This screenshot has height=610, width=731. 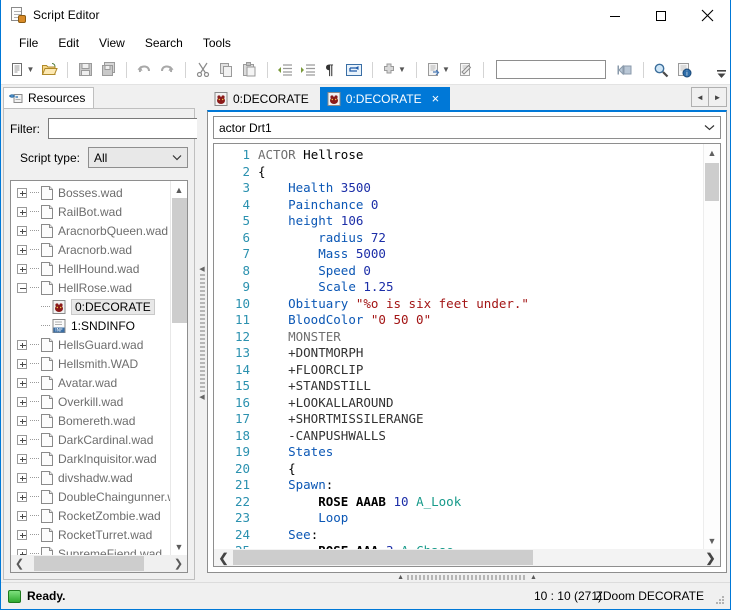 What do you see at coordinates (383, 557) in the screenshot?
I see `code-hscroll-thumb` at bounding box center [383, 557].